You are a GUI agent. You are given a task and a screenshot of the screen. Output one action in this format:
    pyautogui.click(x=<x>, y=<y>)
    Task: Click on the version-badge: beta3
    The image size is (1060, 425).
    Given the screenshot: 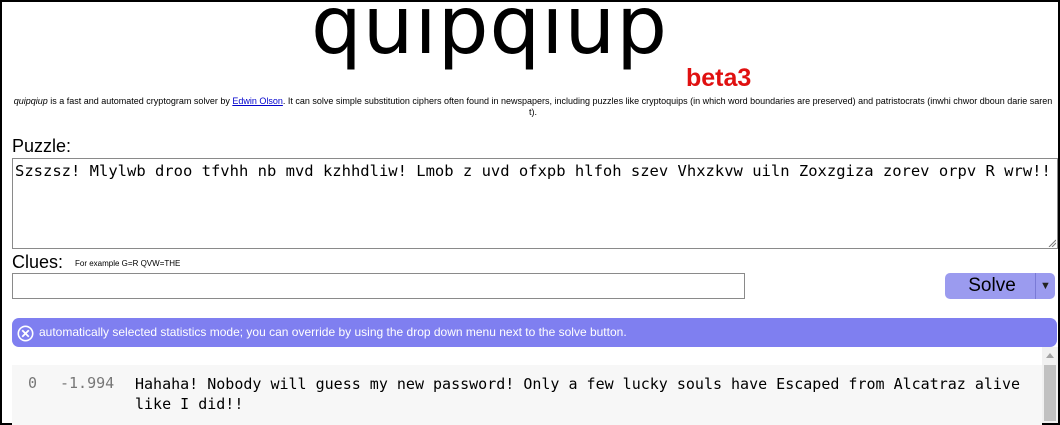 What is the action you would take?
    pyautogui.click(x=719, y=78)
    